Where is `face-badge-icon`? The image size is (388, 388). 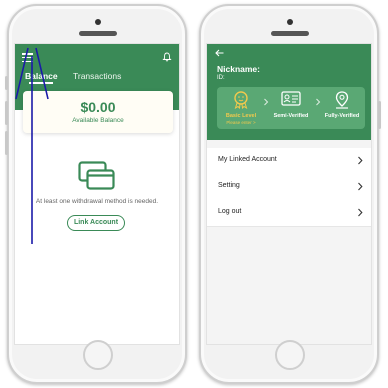 face-badge-icon is located at coordinates (241, 100).